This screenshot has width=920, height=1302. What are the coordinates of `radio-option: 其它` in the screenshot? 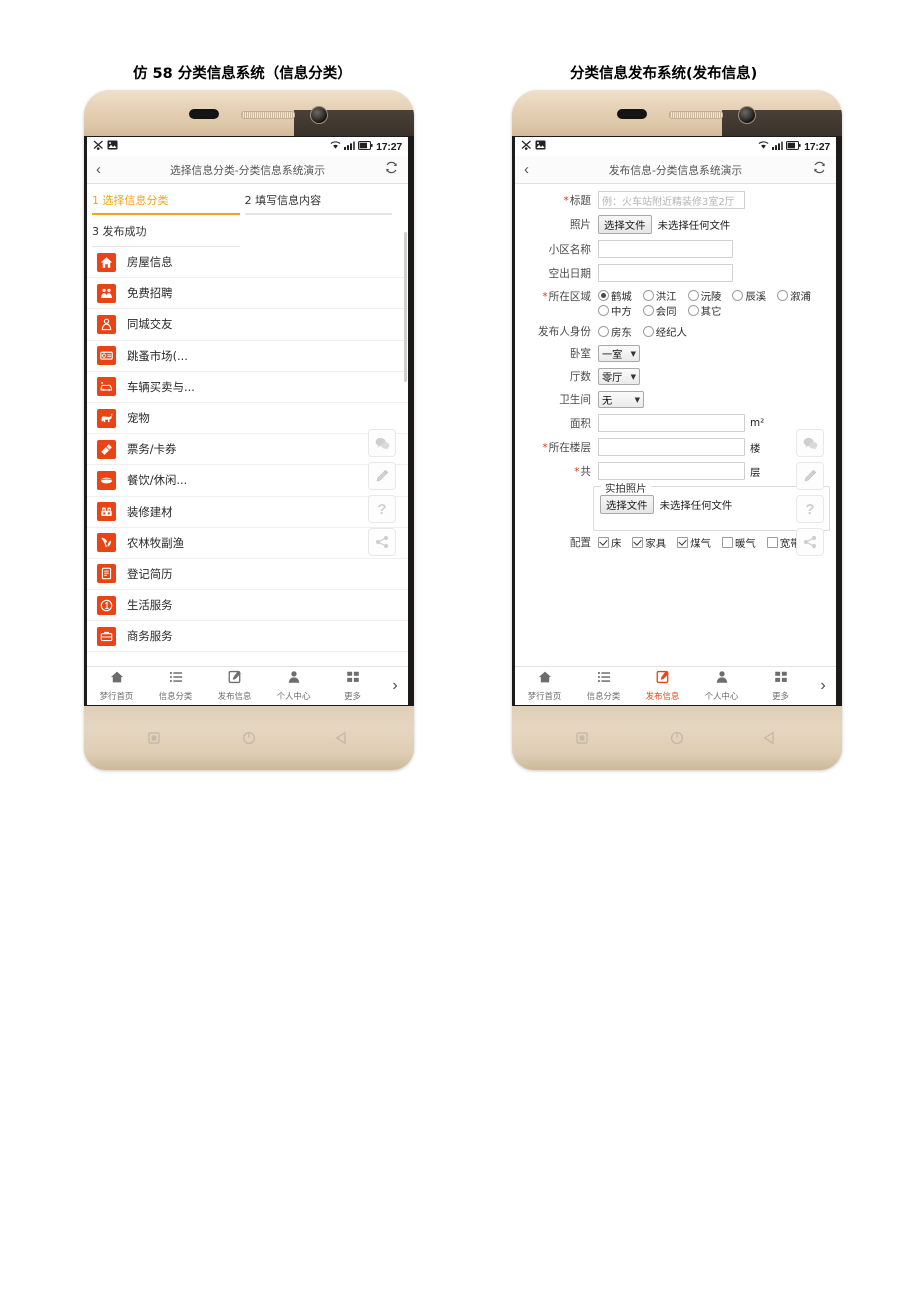 It's located at (704, 310).